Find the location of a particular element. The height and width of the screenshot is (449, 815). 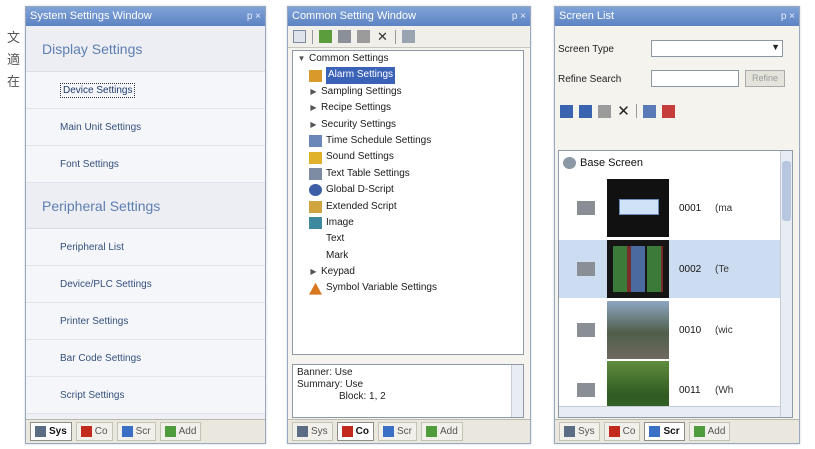

screen-number: 0011 is located at coordinates (690, 390).